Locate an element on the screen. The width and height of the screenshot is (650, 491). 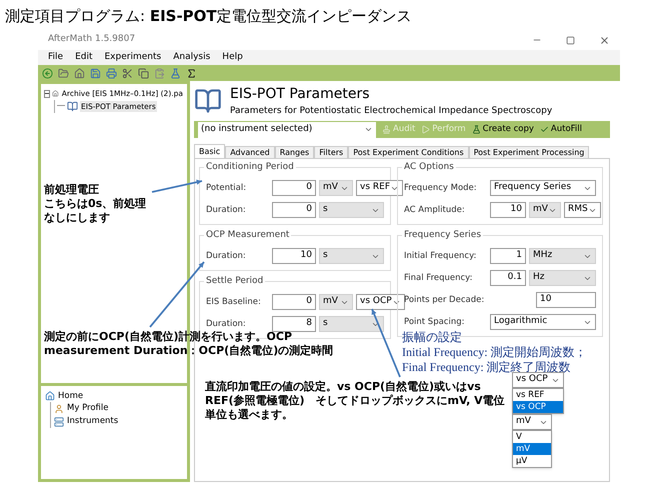
menu-item: Edit is located at coordinates (83, 57).